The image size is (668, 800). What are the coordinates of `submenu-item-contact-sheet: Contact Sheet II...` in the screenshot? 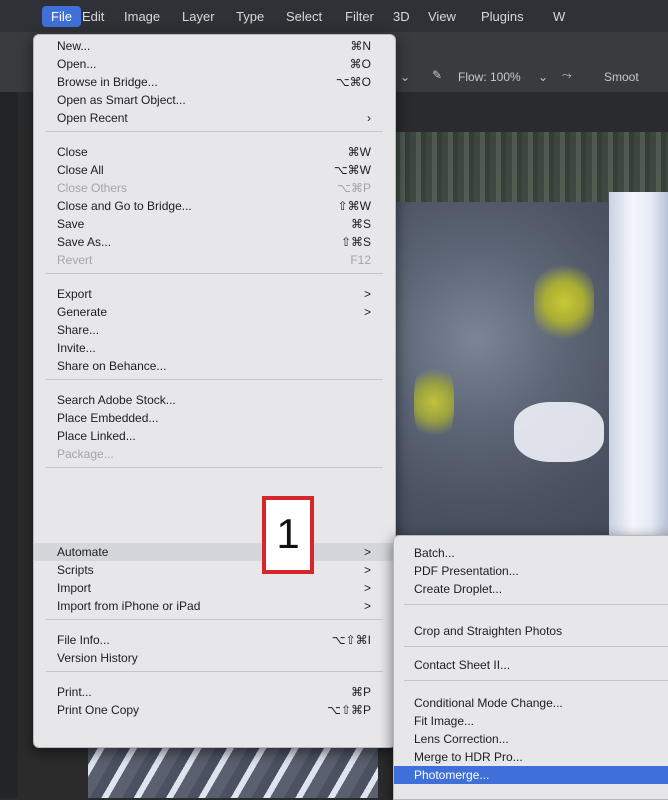 It's located at (531, 665).